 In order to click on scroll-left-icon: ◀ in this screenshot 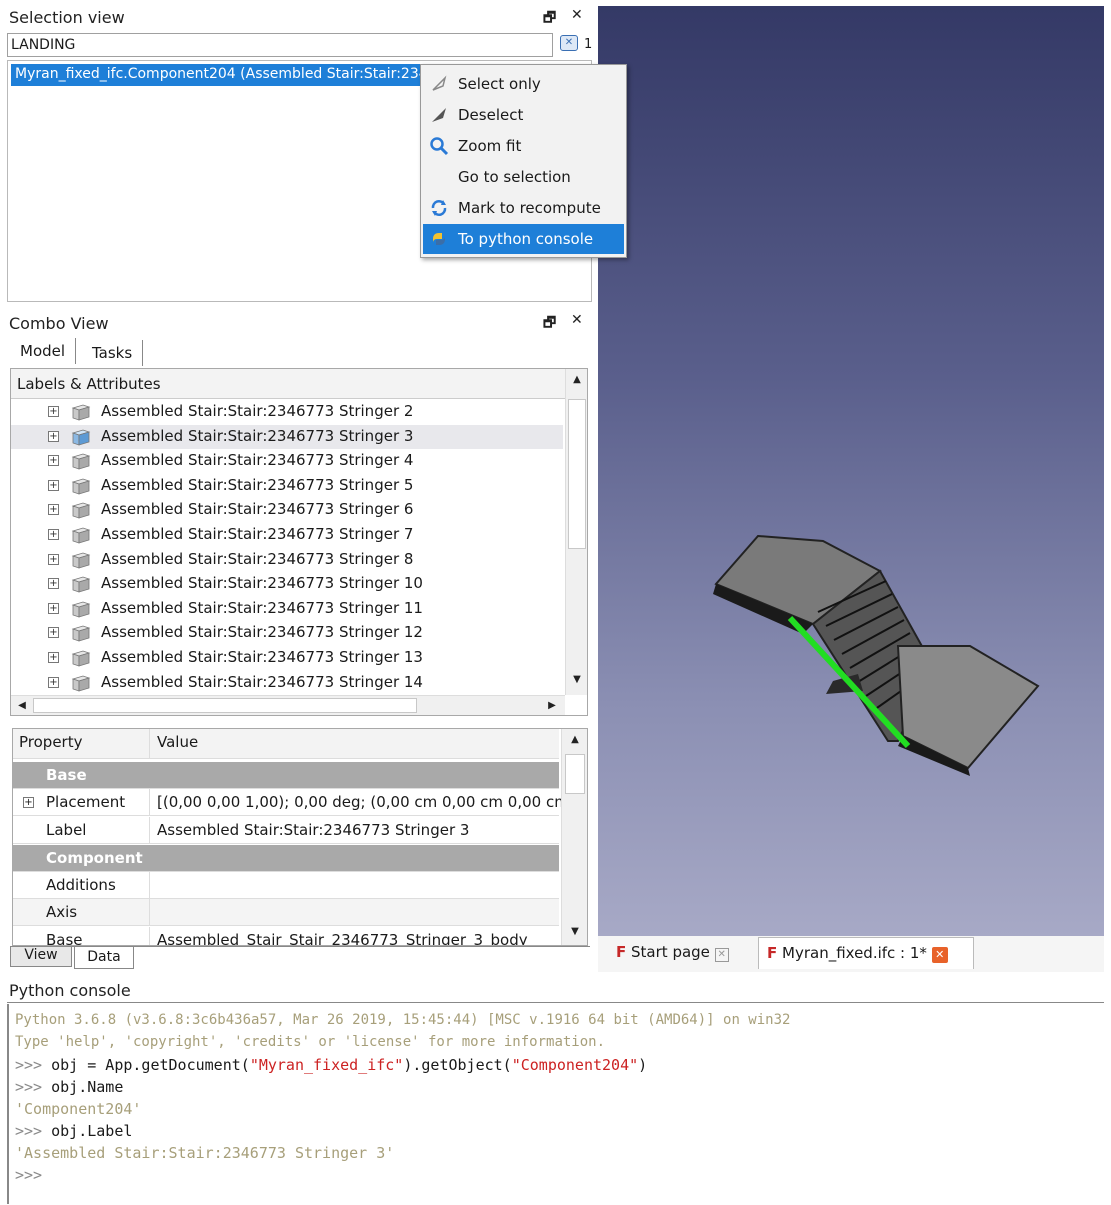, I will do `click(22, 706)`.